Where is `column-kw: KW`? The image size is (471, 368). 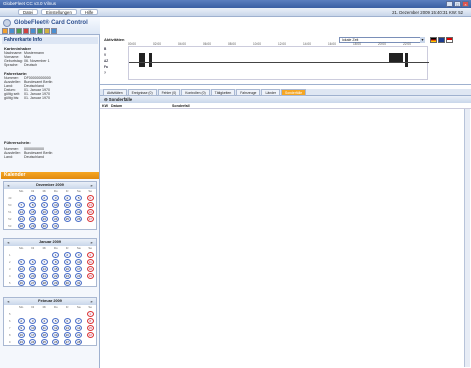 column-kw: KW is located at coordinates (105, 106).